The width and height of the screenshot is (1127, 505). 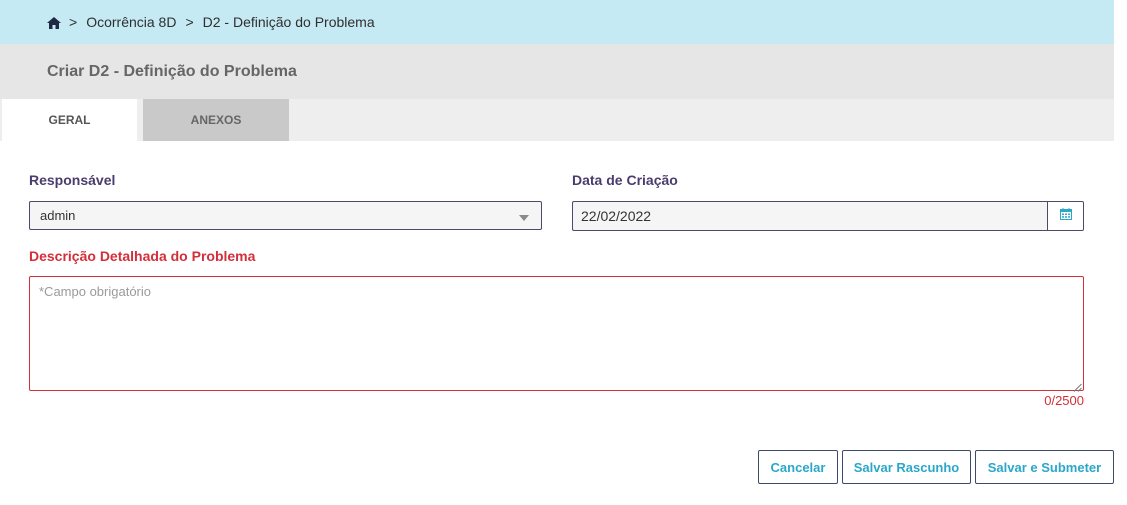 I want to click on responsavel-select: admin, so click(x=285, y=215).